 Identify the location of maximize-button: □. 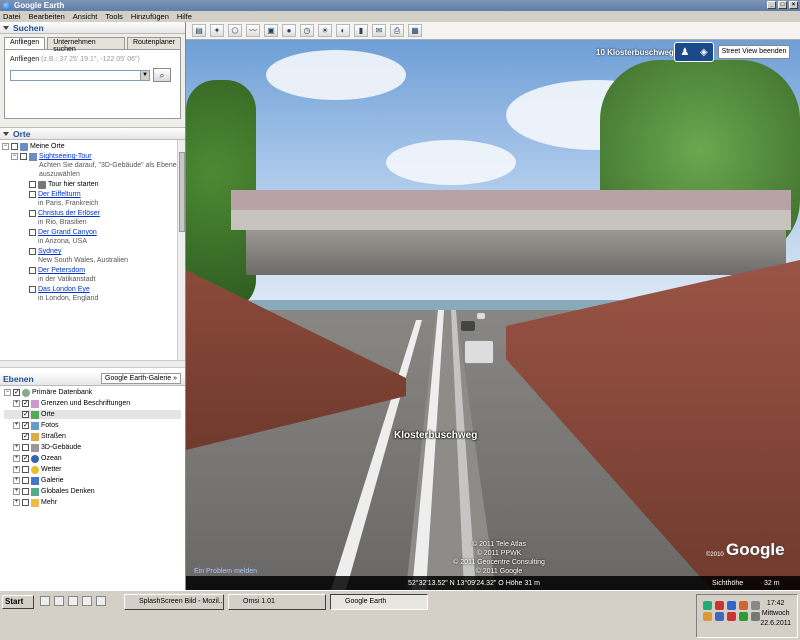
(782, 5).